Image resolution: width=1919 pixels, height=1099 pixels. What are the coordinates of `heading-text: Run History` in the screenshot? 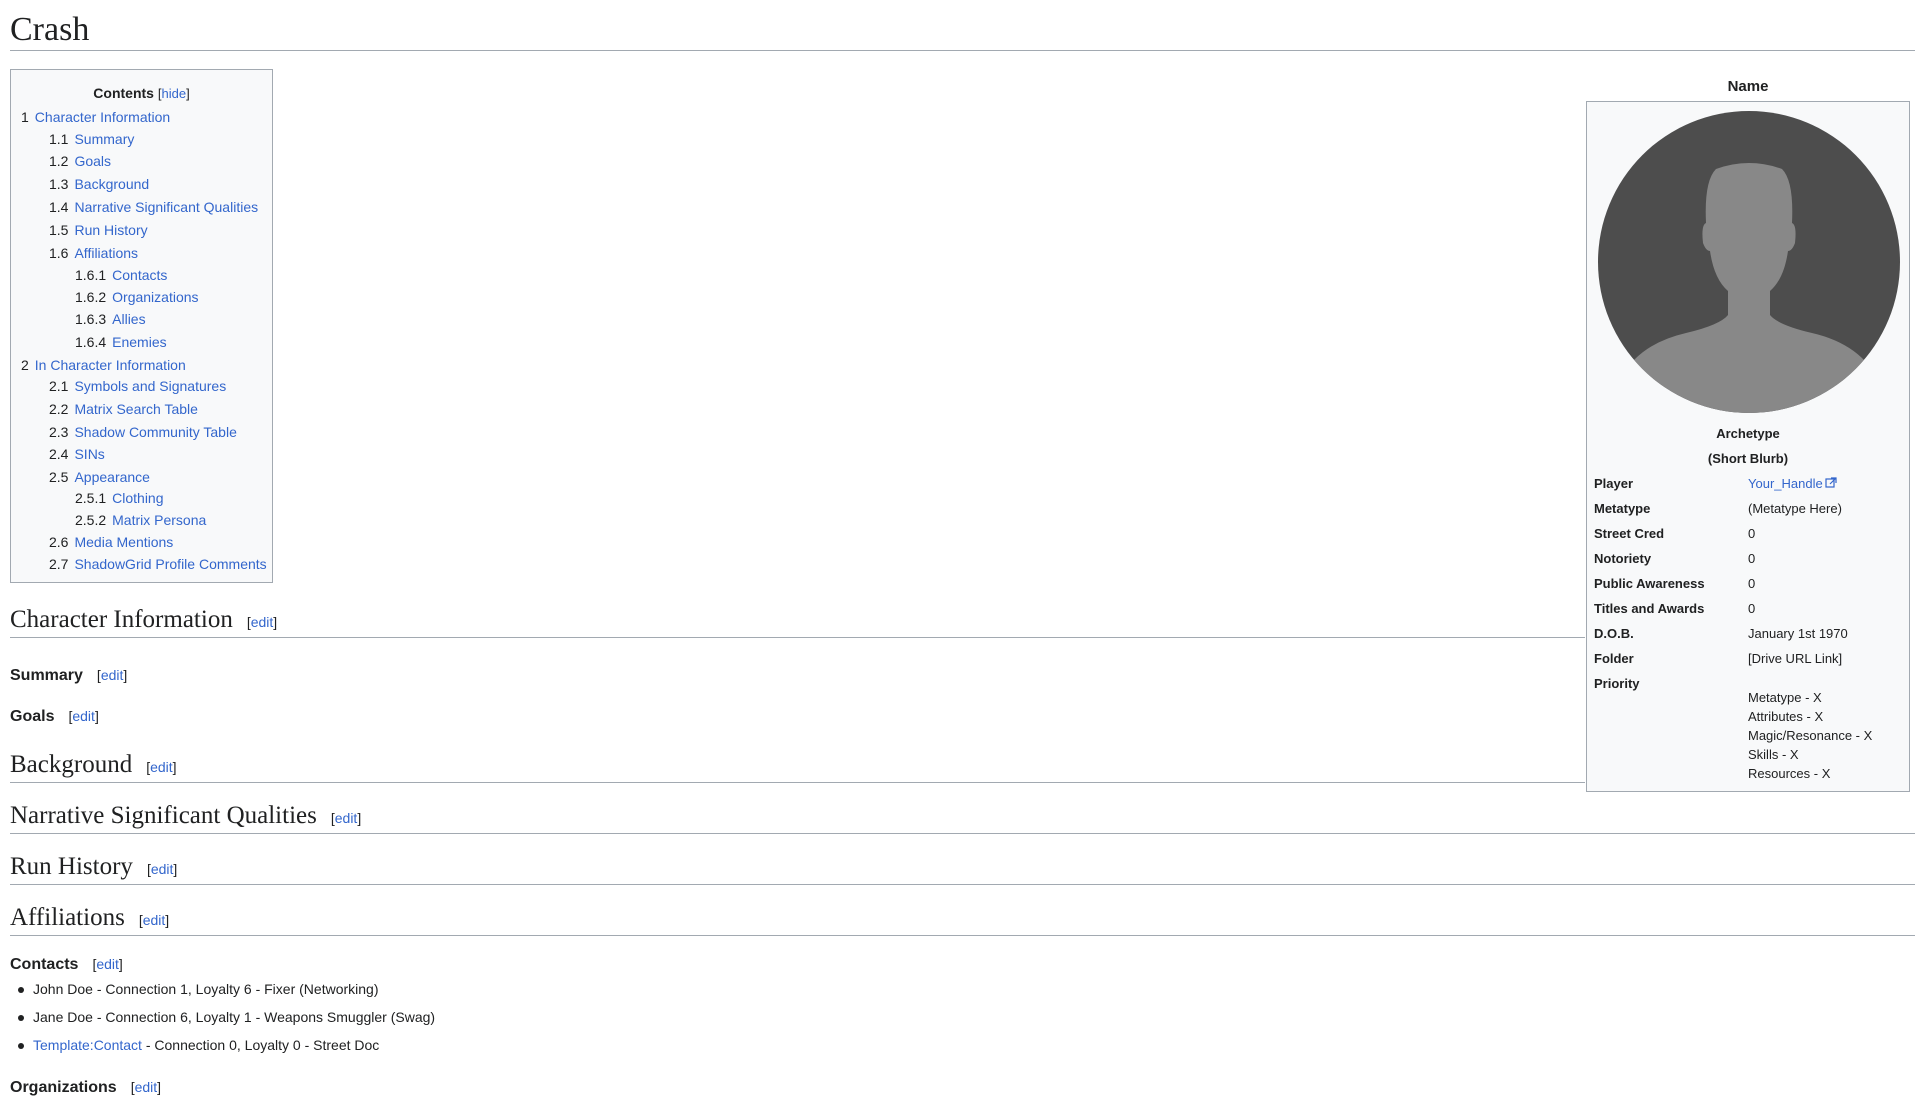 It's located at (71, 866).